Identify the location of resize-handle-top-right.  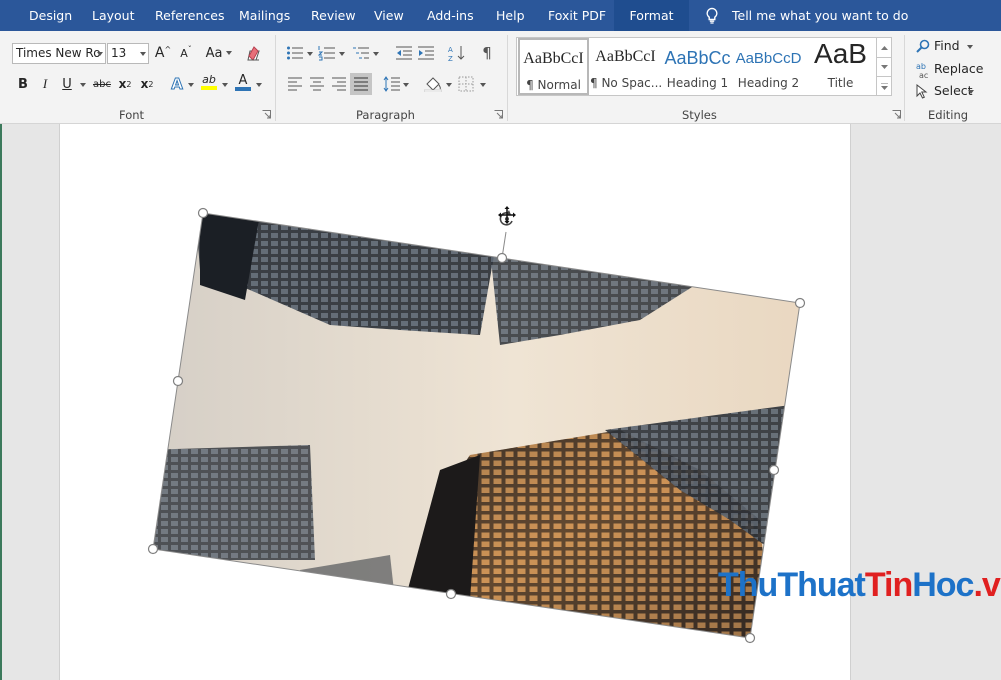
(800, 303).